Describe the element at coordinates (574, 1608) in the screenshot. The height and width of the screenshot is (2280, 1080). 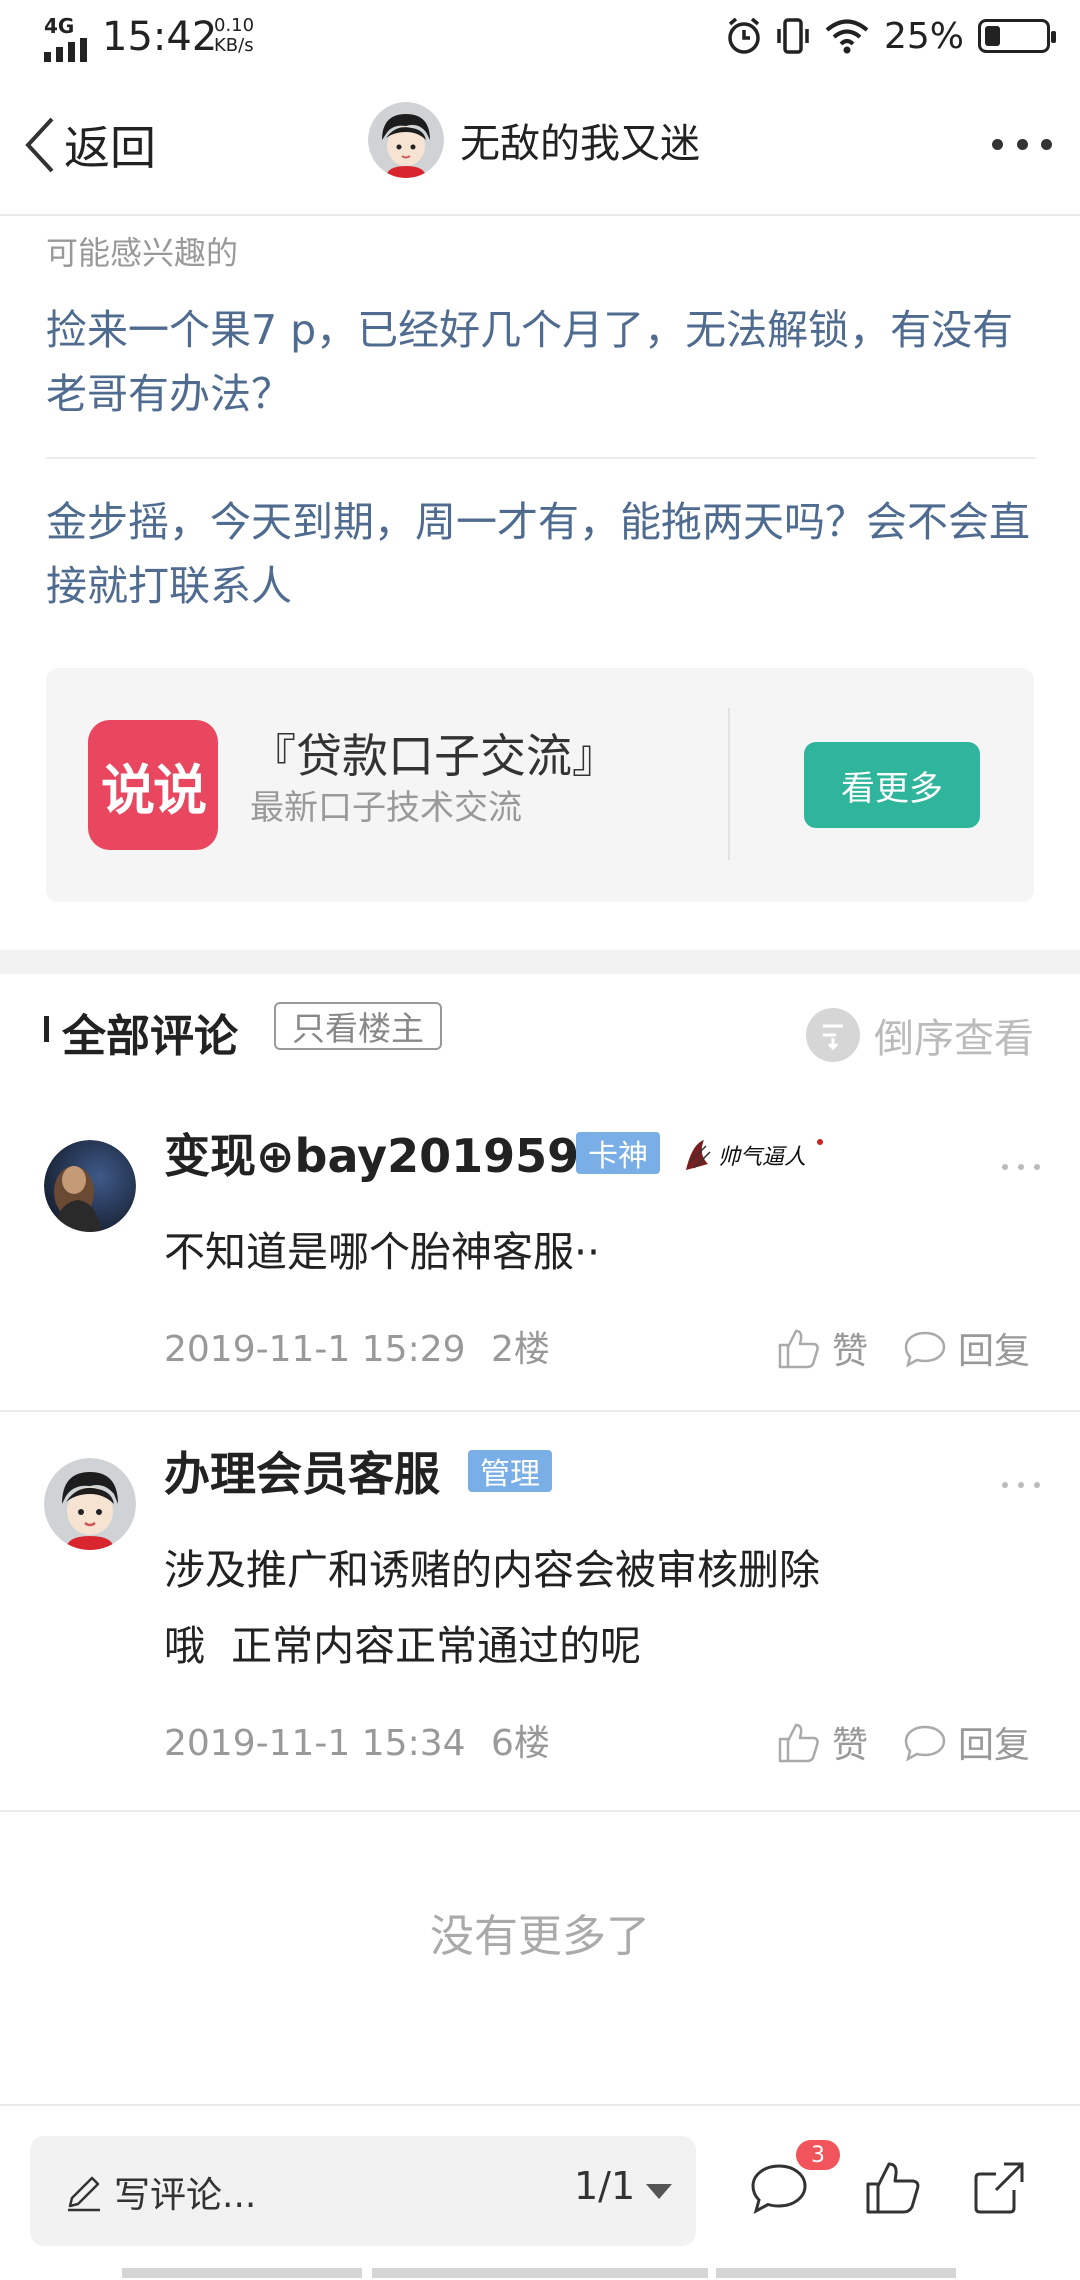
I see `comment-text: 涉及推广和诱赌的内容会被审核删除 哦 正常内容正常通过的呢` at that location.